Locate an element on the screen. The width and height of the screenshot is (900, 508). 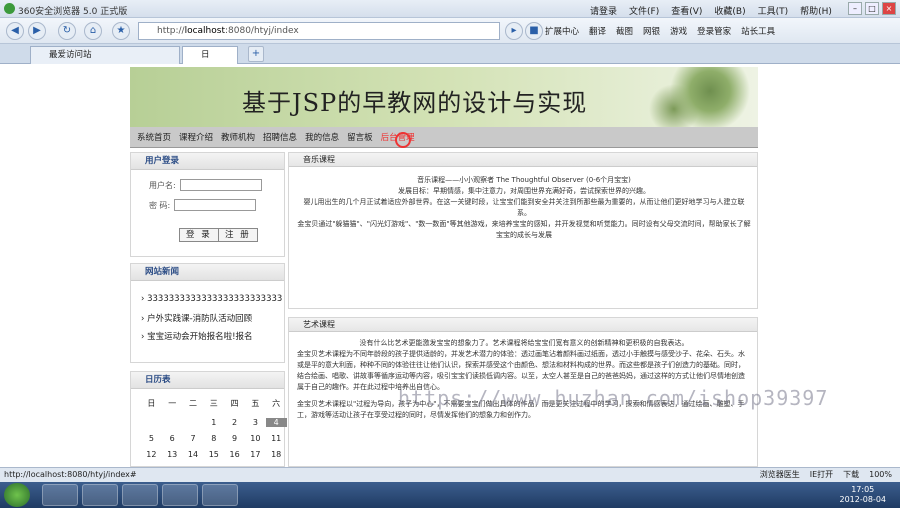
go-icon: ▸ is located at coordinates (514, 31).